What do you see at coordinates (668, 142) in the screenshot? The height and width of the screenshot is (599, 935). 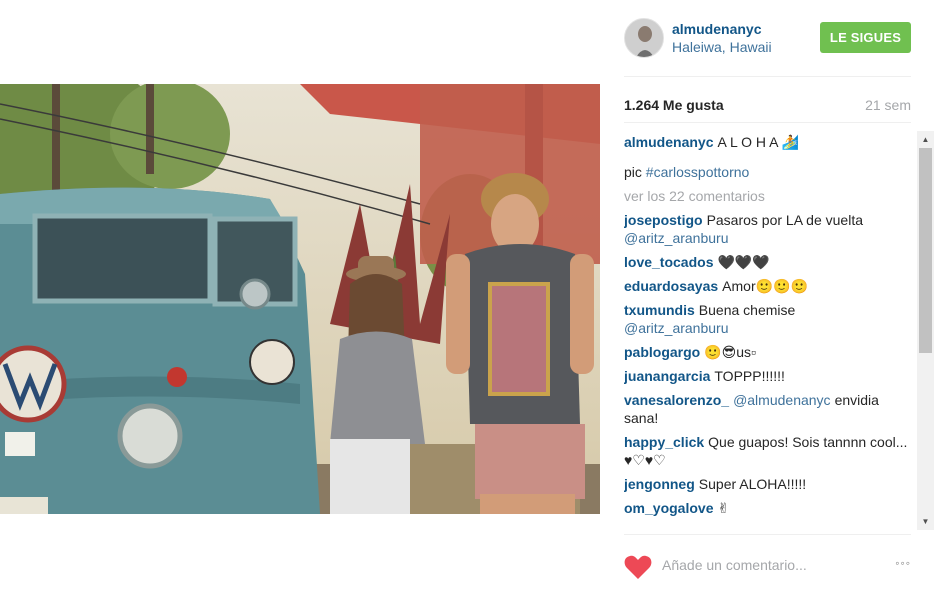 I see `caption-username: almudenanyc` at bounding box center [668, 142].